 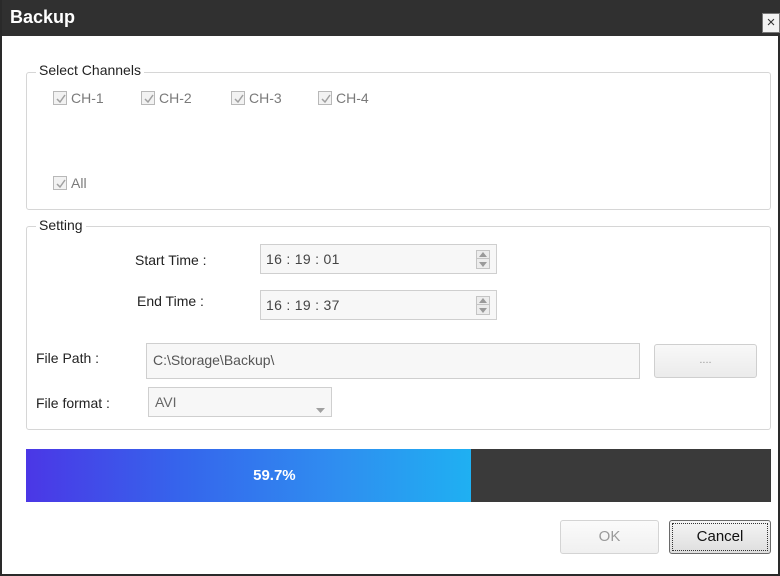 What do you see at coordinates (73, 403) in the screenshot?
I see `file-format-label: File format :` at bounding box center [73, 403].